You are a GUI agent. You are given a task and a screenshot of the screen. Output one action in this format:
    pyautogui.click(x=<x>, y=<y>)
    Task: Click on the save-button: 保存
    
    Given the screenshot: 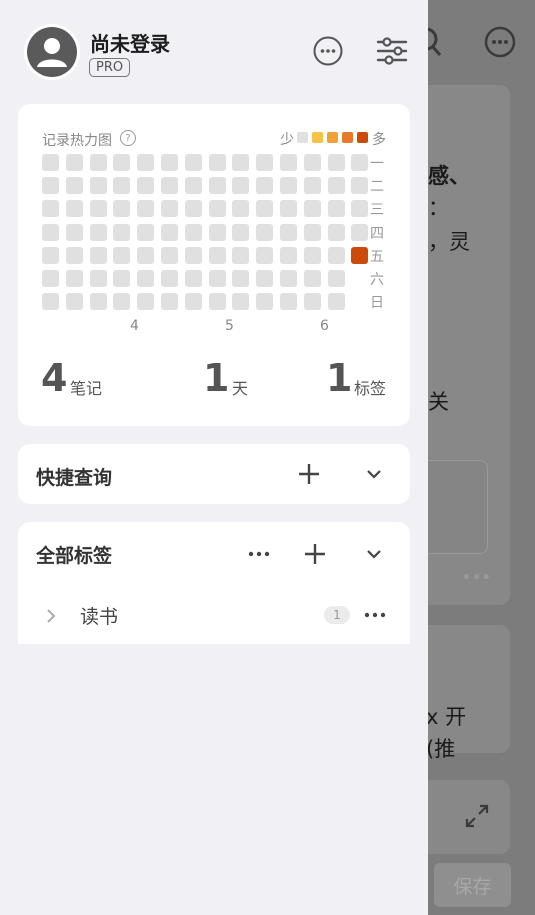 What is the action you would take?
    pyautogui.click(x=472, y=885)
    